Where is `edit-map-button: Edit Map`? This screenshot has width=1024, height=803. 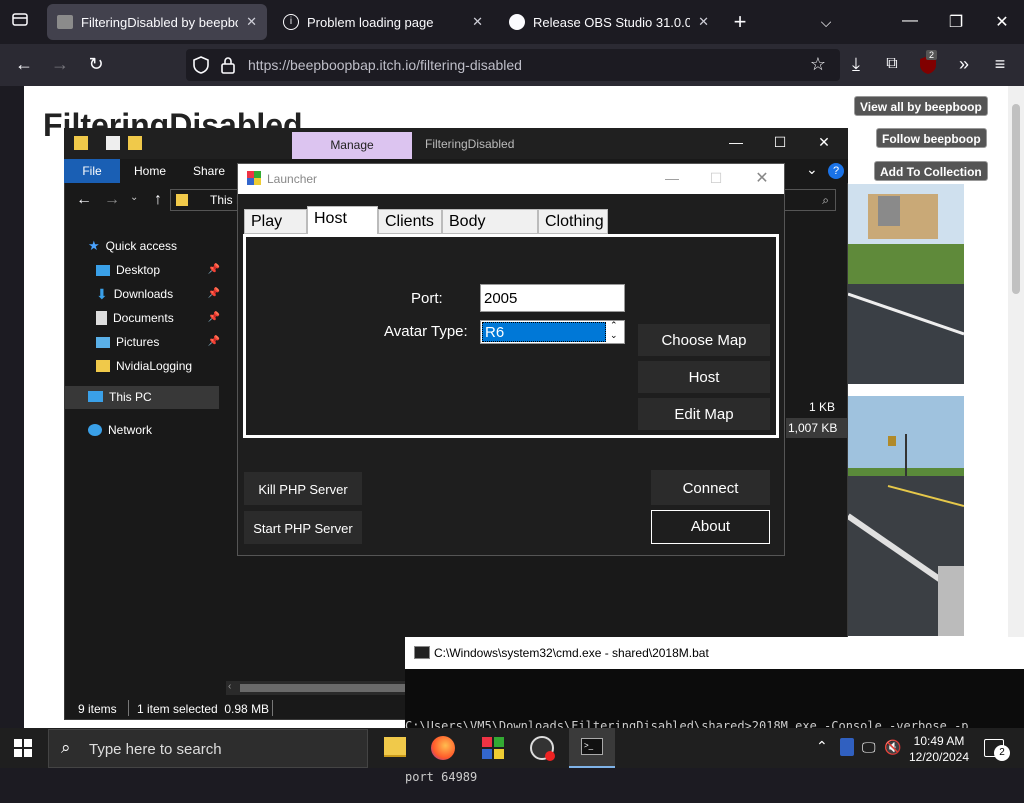
edit-map-button: Edit Map is located at coordinates (704, 414).